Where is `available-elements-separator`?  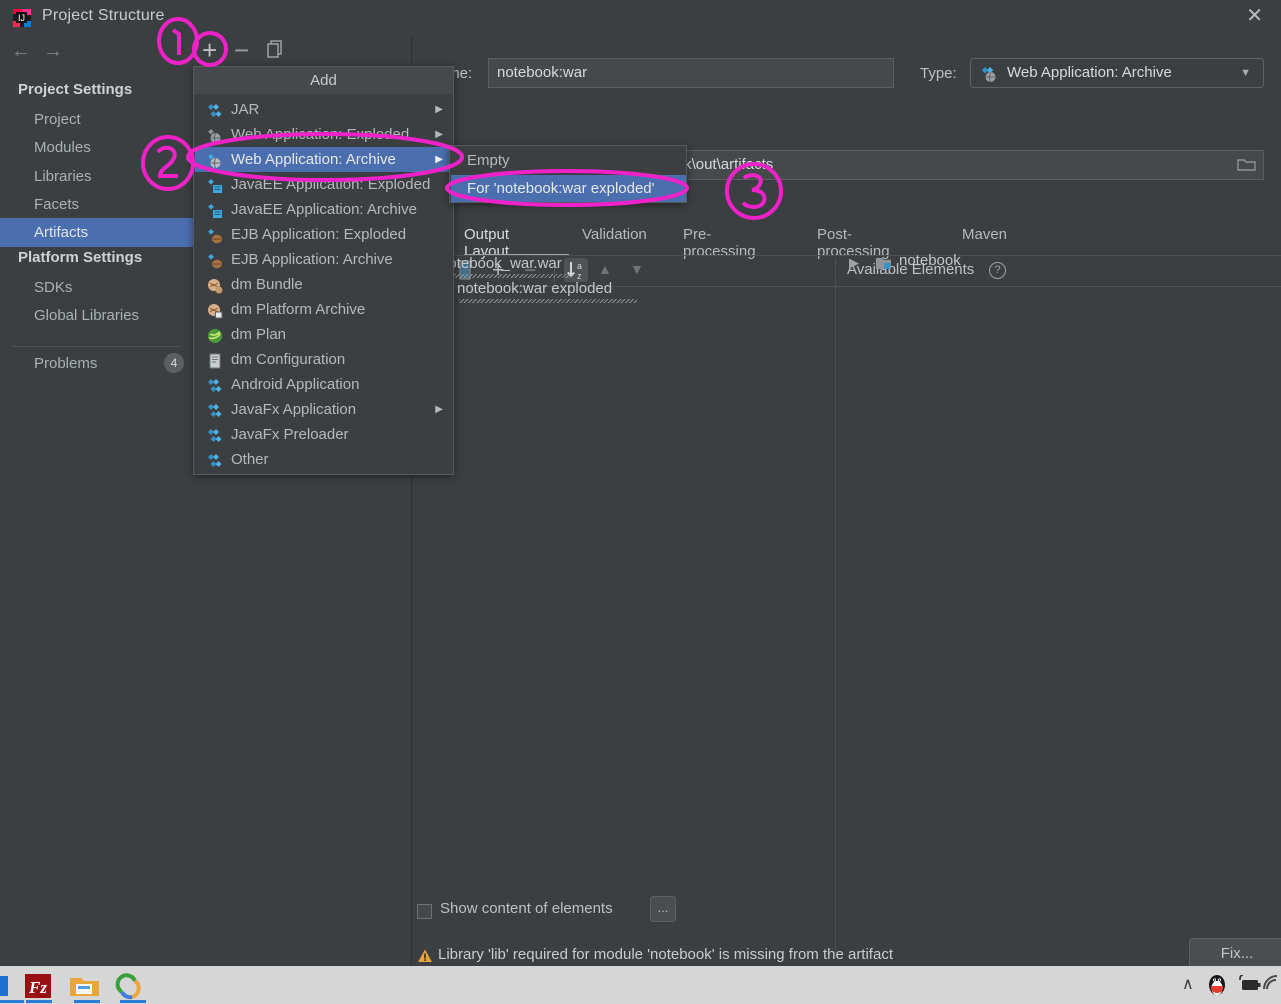
available-elements-separator is located at coordinates (1058, 286).